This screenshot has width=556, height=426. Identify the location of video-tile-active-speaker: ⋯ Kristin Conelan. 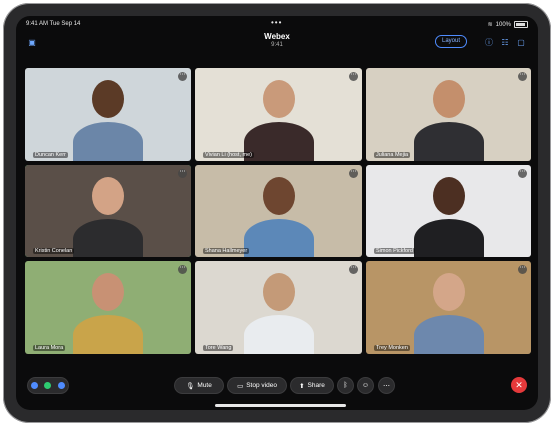
(108, 211).